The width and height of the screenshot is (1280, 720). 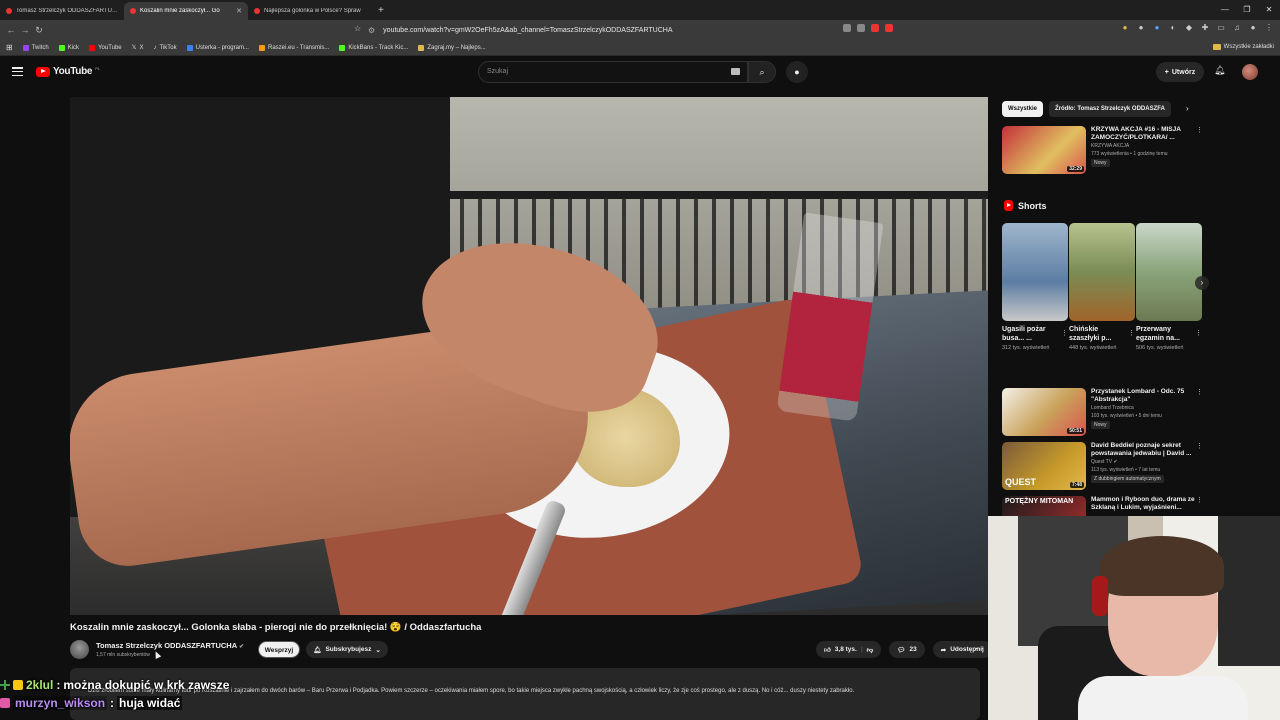 What do you see at coordinates (1110, 109) in the screenshot?
I see `chip-source: Źródło: Tomasz Strzelczyk ODDASZFA` at bounding box center [1110, 109].